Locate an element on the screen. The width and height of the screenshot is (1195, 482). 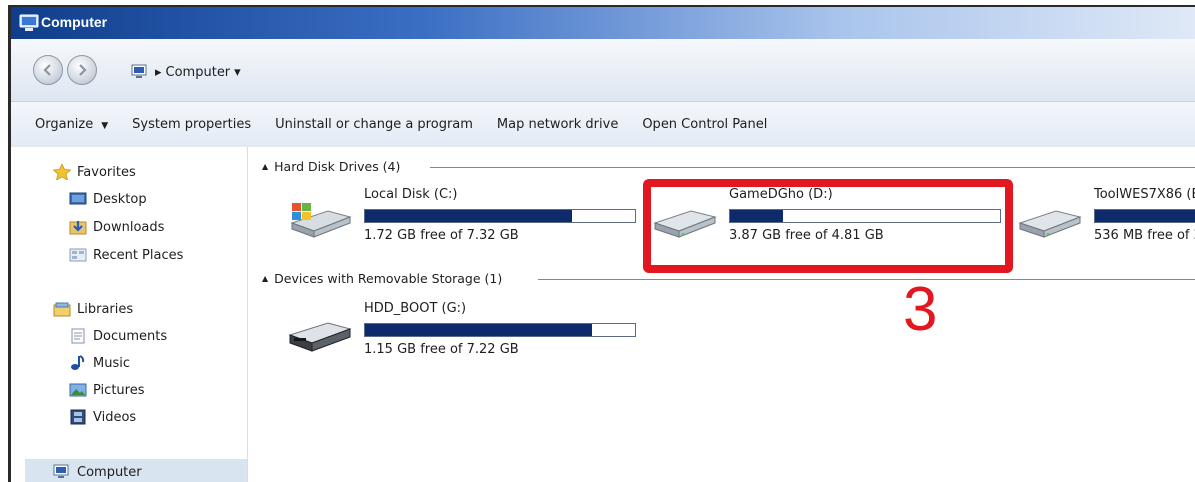
nav-item-label: Music is located at coordinates (111, 363).